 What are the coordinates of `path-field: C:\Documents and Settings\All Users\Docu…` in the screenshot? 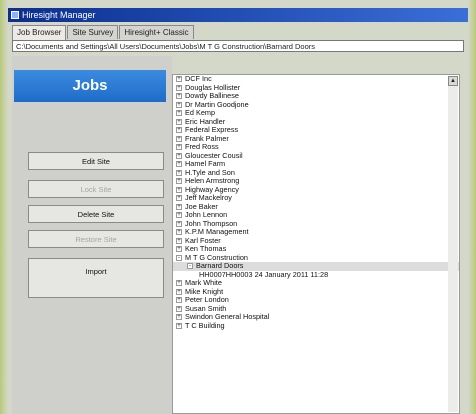 It's located at (238, 46).